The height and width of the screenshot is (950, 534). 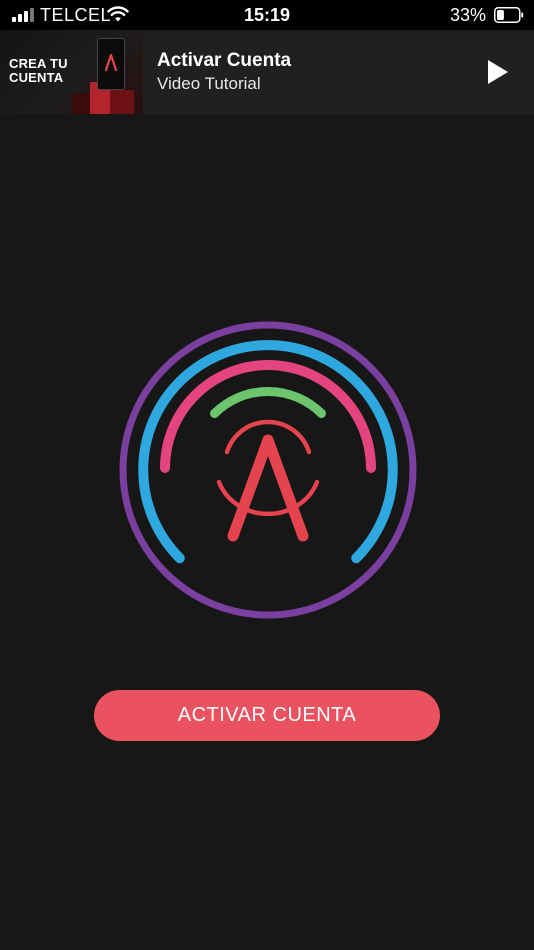 I want to click on activate-account-button: ACTIVAR CUENTA, so click(x=267, y=715).